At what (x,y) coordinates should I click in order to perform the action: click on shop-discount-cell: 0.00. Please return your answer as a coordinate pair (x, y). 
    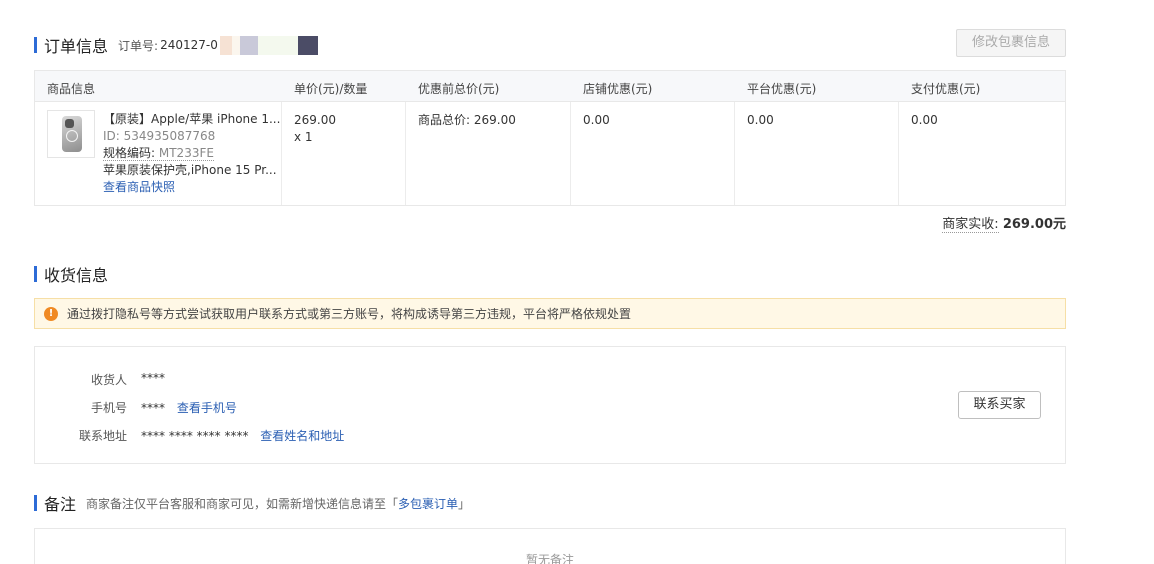
    Looking at the image, I should click on (596, 120).